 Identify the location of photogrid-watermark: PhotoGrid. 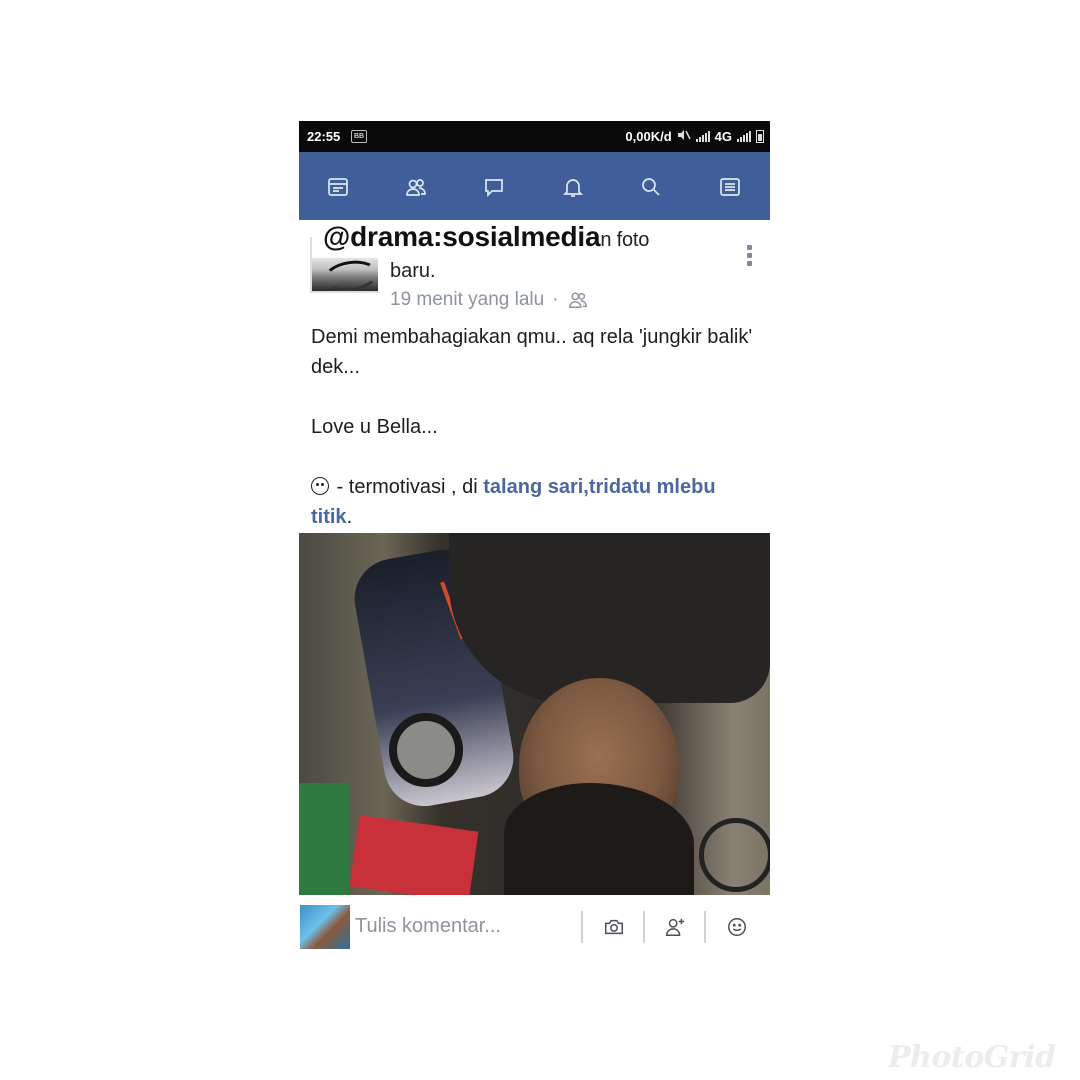
(972, 1057).